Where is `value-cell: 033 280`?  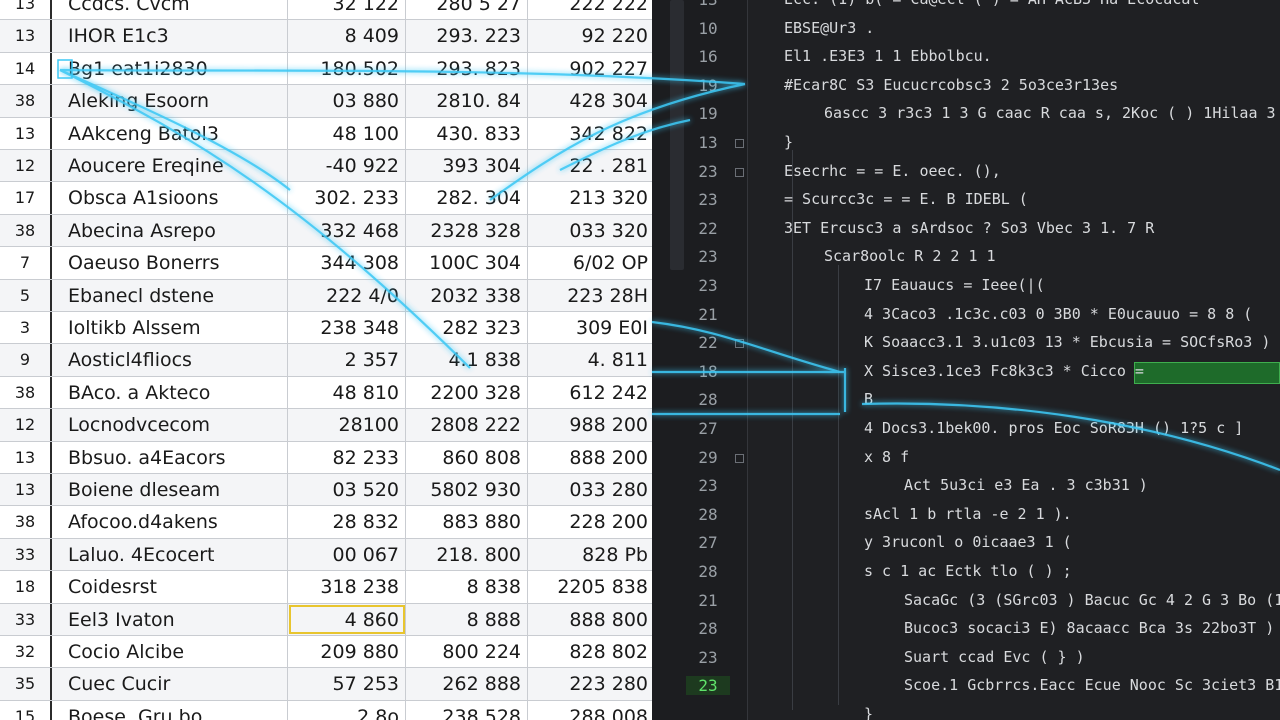
value-cell: 033 280 is located at coordinates (590, 489).